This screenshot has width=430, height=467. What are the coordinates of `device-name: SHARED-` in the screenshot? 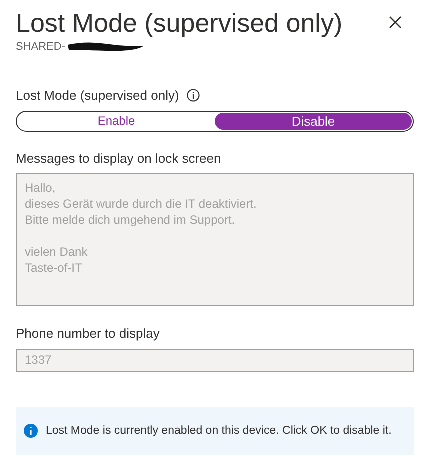 It's located at (41, 47).